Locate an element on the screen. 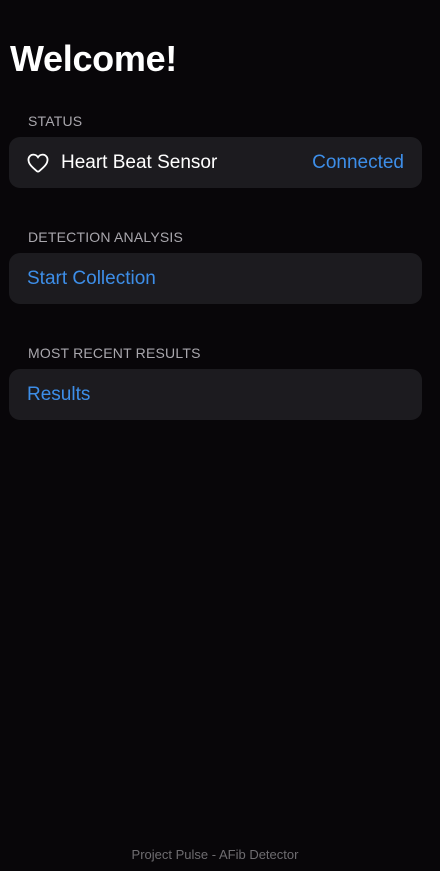 The image size is (440, 871). footer-caption: Project Pulse - AFib Detector is located at coordinates (215, 854).